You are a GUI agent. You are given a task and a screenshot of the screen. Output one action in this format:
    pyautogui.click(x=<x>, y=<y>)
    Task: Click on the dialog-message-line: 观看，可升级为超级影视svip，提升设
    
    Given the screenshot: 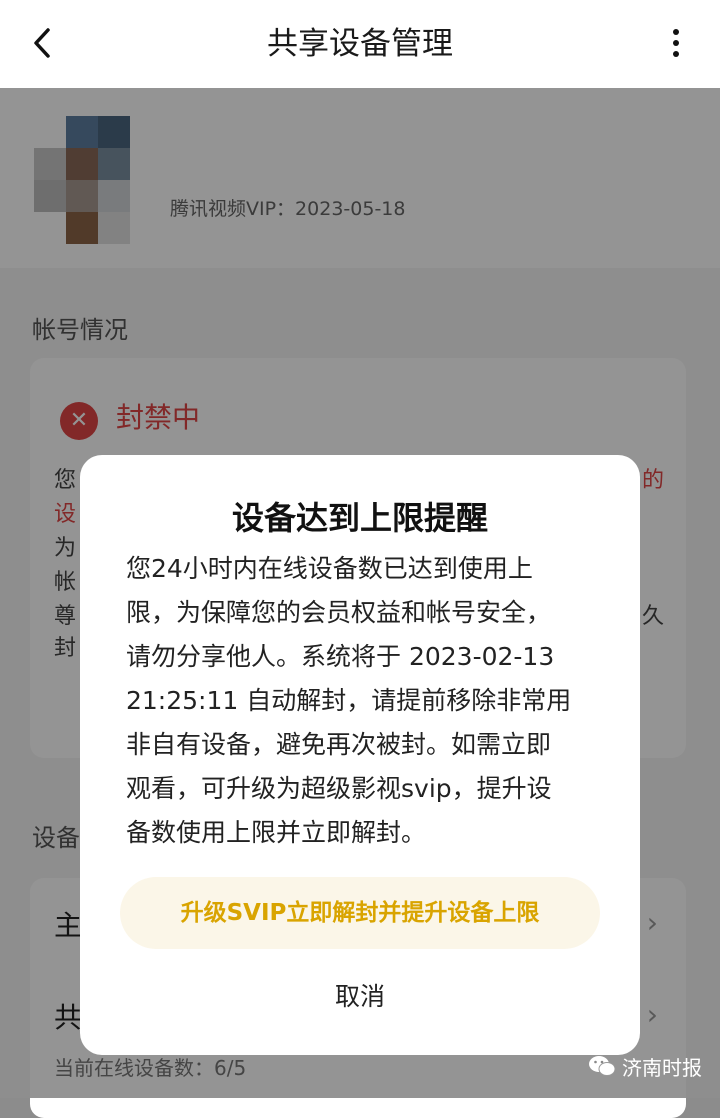 What is the action you would take?
    pyautogui.click(x=339, y=788)
    